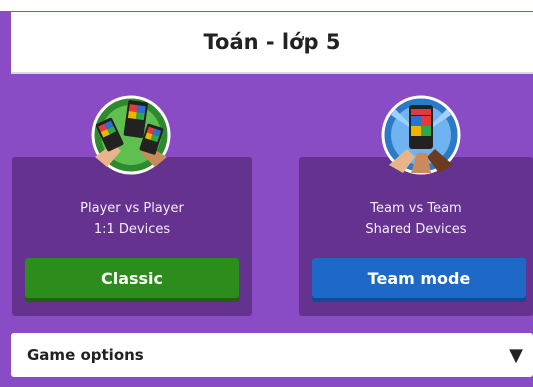 The width and height of the screenshot is (533, 387). What do you see at coordinates (516, 355) in the screenshot?
I see `dropdown-triangle-icon: ▼` at bounding box center [516, 355].